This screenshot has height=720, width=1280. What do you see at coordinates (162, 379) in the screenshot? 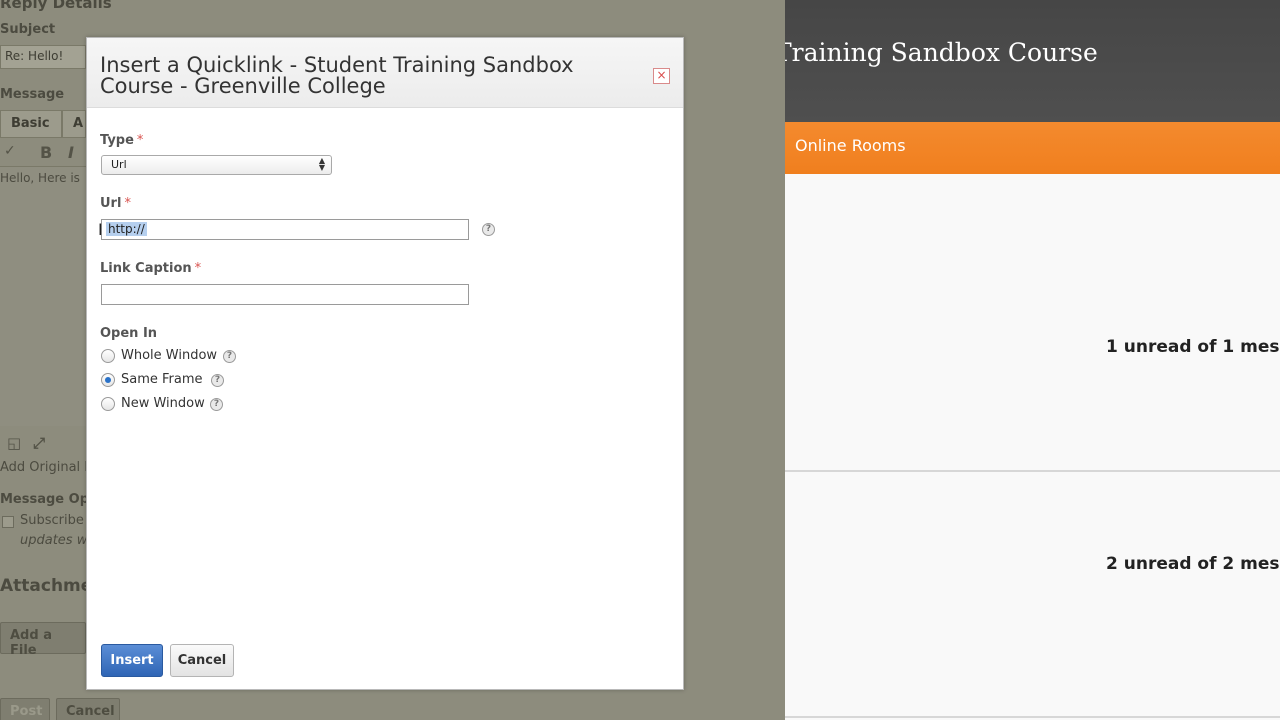
I see `same-frame-label: Same Frame` at bounding box center [162, 379].